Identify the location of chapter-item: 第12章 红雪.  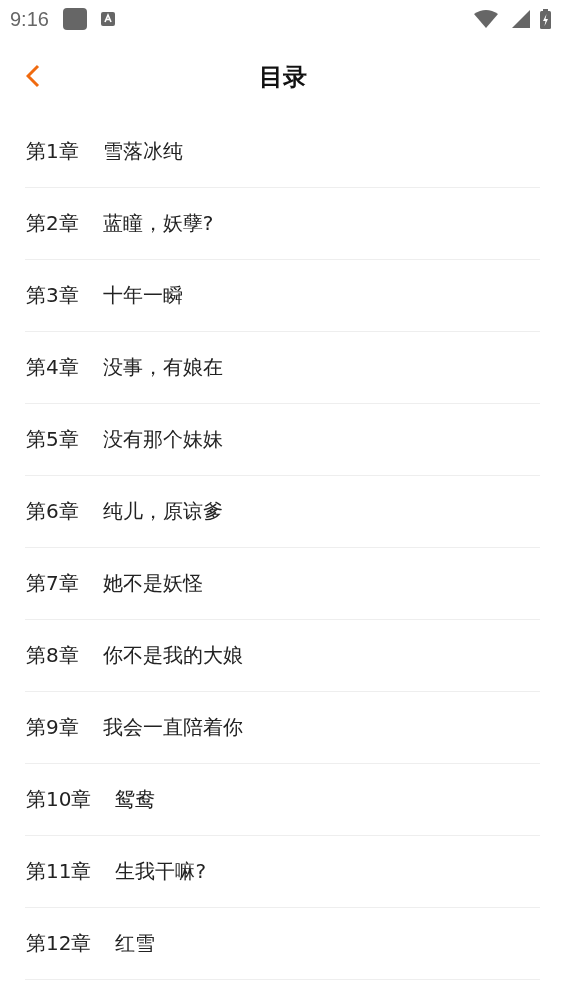
(282, 944).